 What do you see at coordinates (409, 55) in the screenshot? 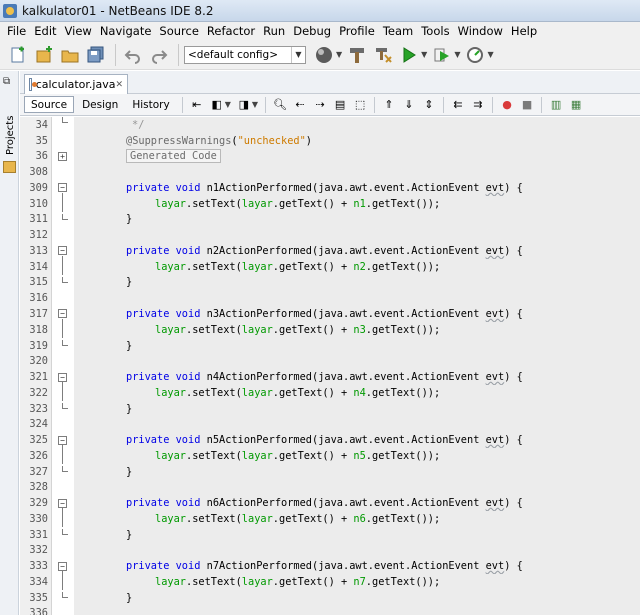
I see `run-project-button` at bounding box center [409, 55].